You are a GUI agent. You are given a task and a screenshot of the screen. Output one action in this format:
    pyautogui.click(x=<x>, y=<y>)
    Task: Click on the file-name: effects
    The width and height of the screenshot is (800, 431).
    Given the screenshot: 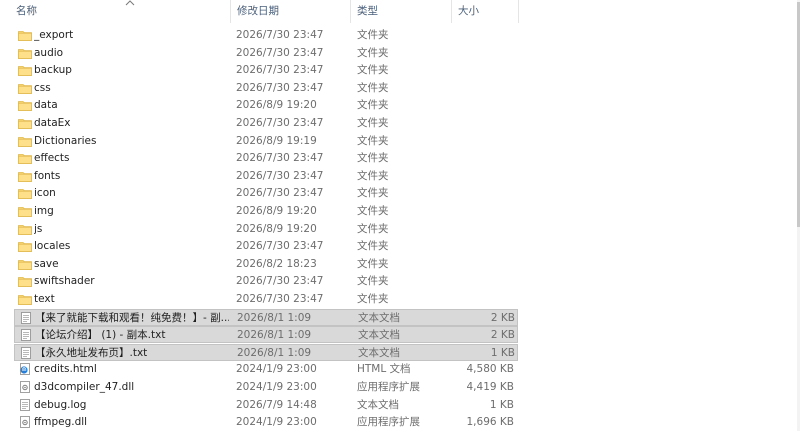 What is the action you would take?
    pyautogui.click(x=52, y=158)
    